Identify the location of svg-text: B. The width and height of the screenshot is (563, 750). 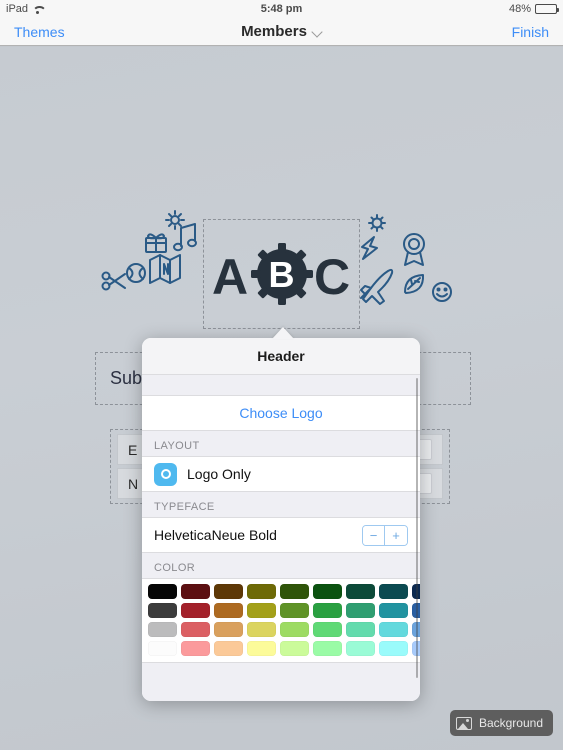
(281, 274).